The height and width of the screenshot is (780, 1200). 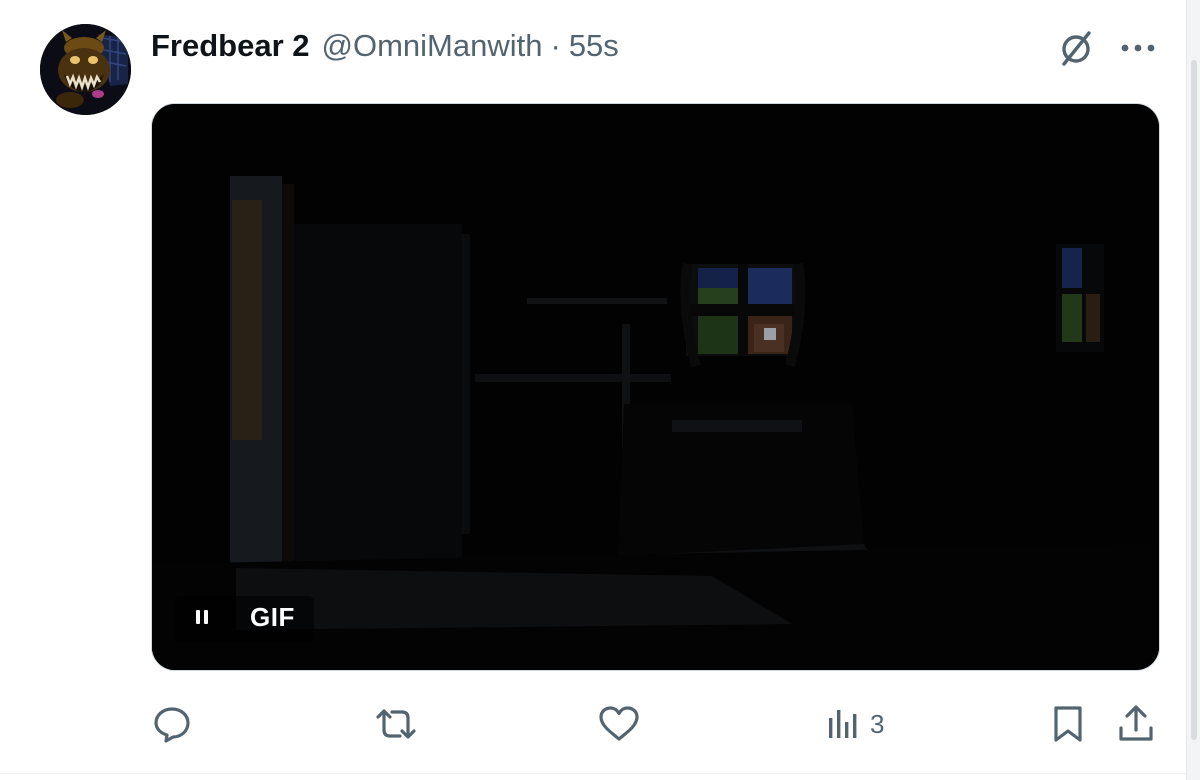 I want to click on share-upload-icon, so click(x=1136, y=723).